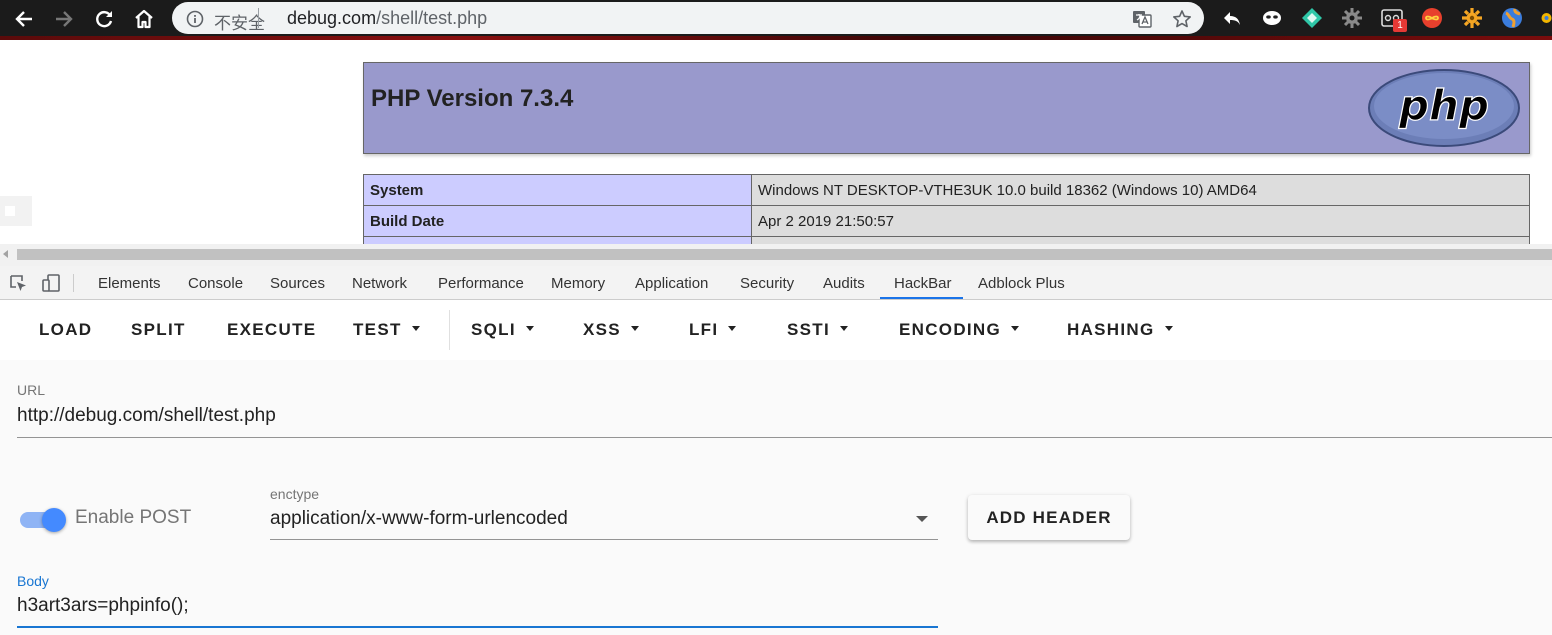  I want to click on forward-button, so click(64, 19).